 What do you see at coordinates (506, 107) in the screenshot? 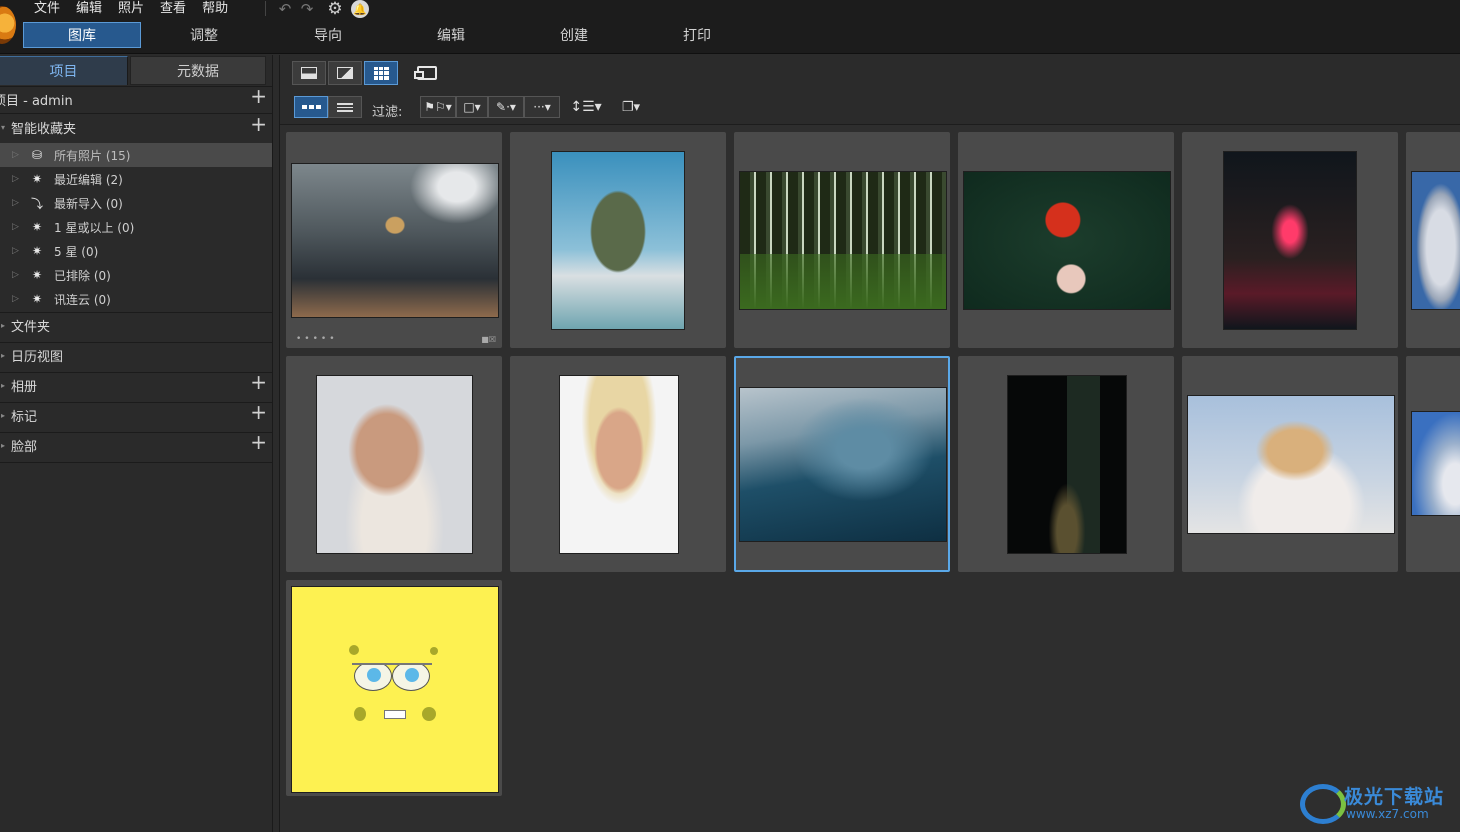
I see `edit-filter-dropdown: ✎·▾` at bounding box center [506, 107].